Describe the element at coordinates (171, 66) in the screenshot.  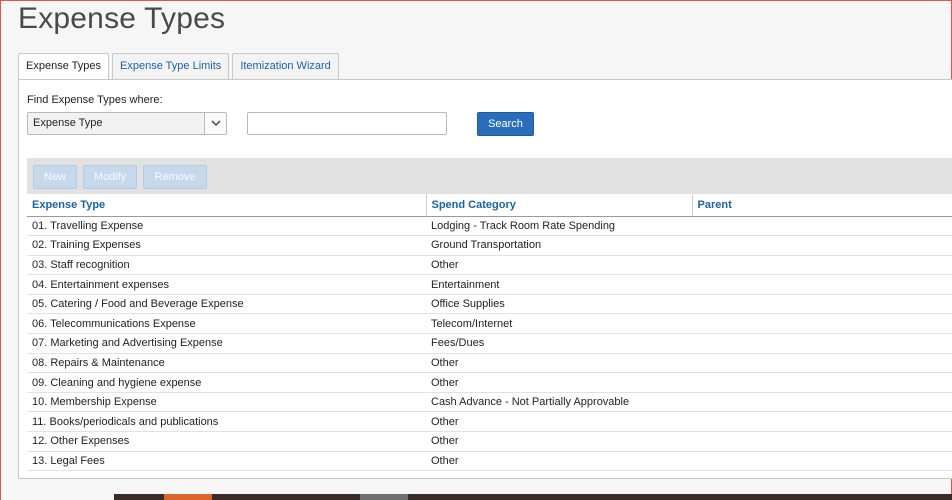
I see `tab-expense-type-limits: Expense Type Limits` at that location.